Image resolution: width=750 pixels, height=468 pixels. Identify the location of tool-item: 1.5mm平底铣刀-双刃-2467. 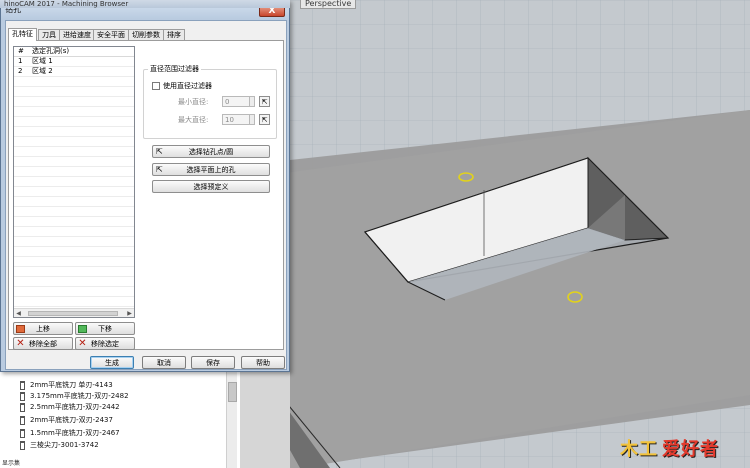
(70, 433).